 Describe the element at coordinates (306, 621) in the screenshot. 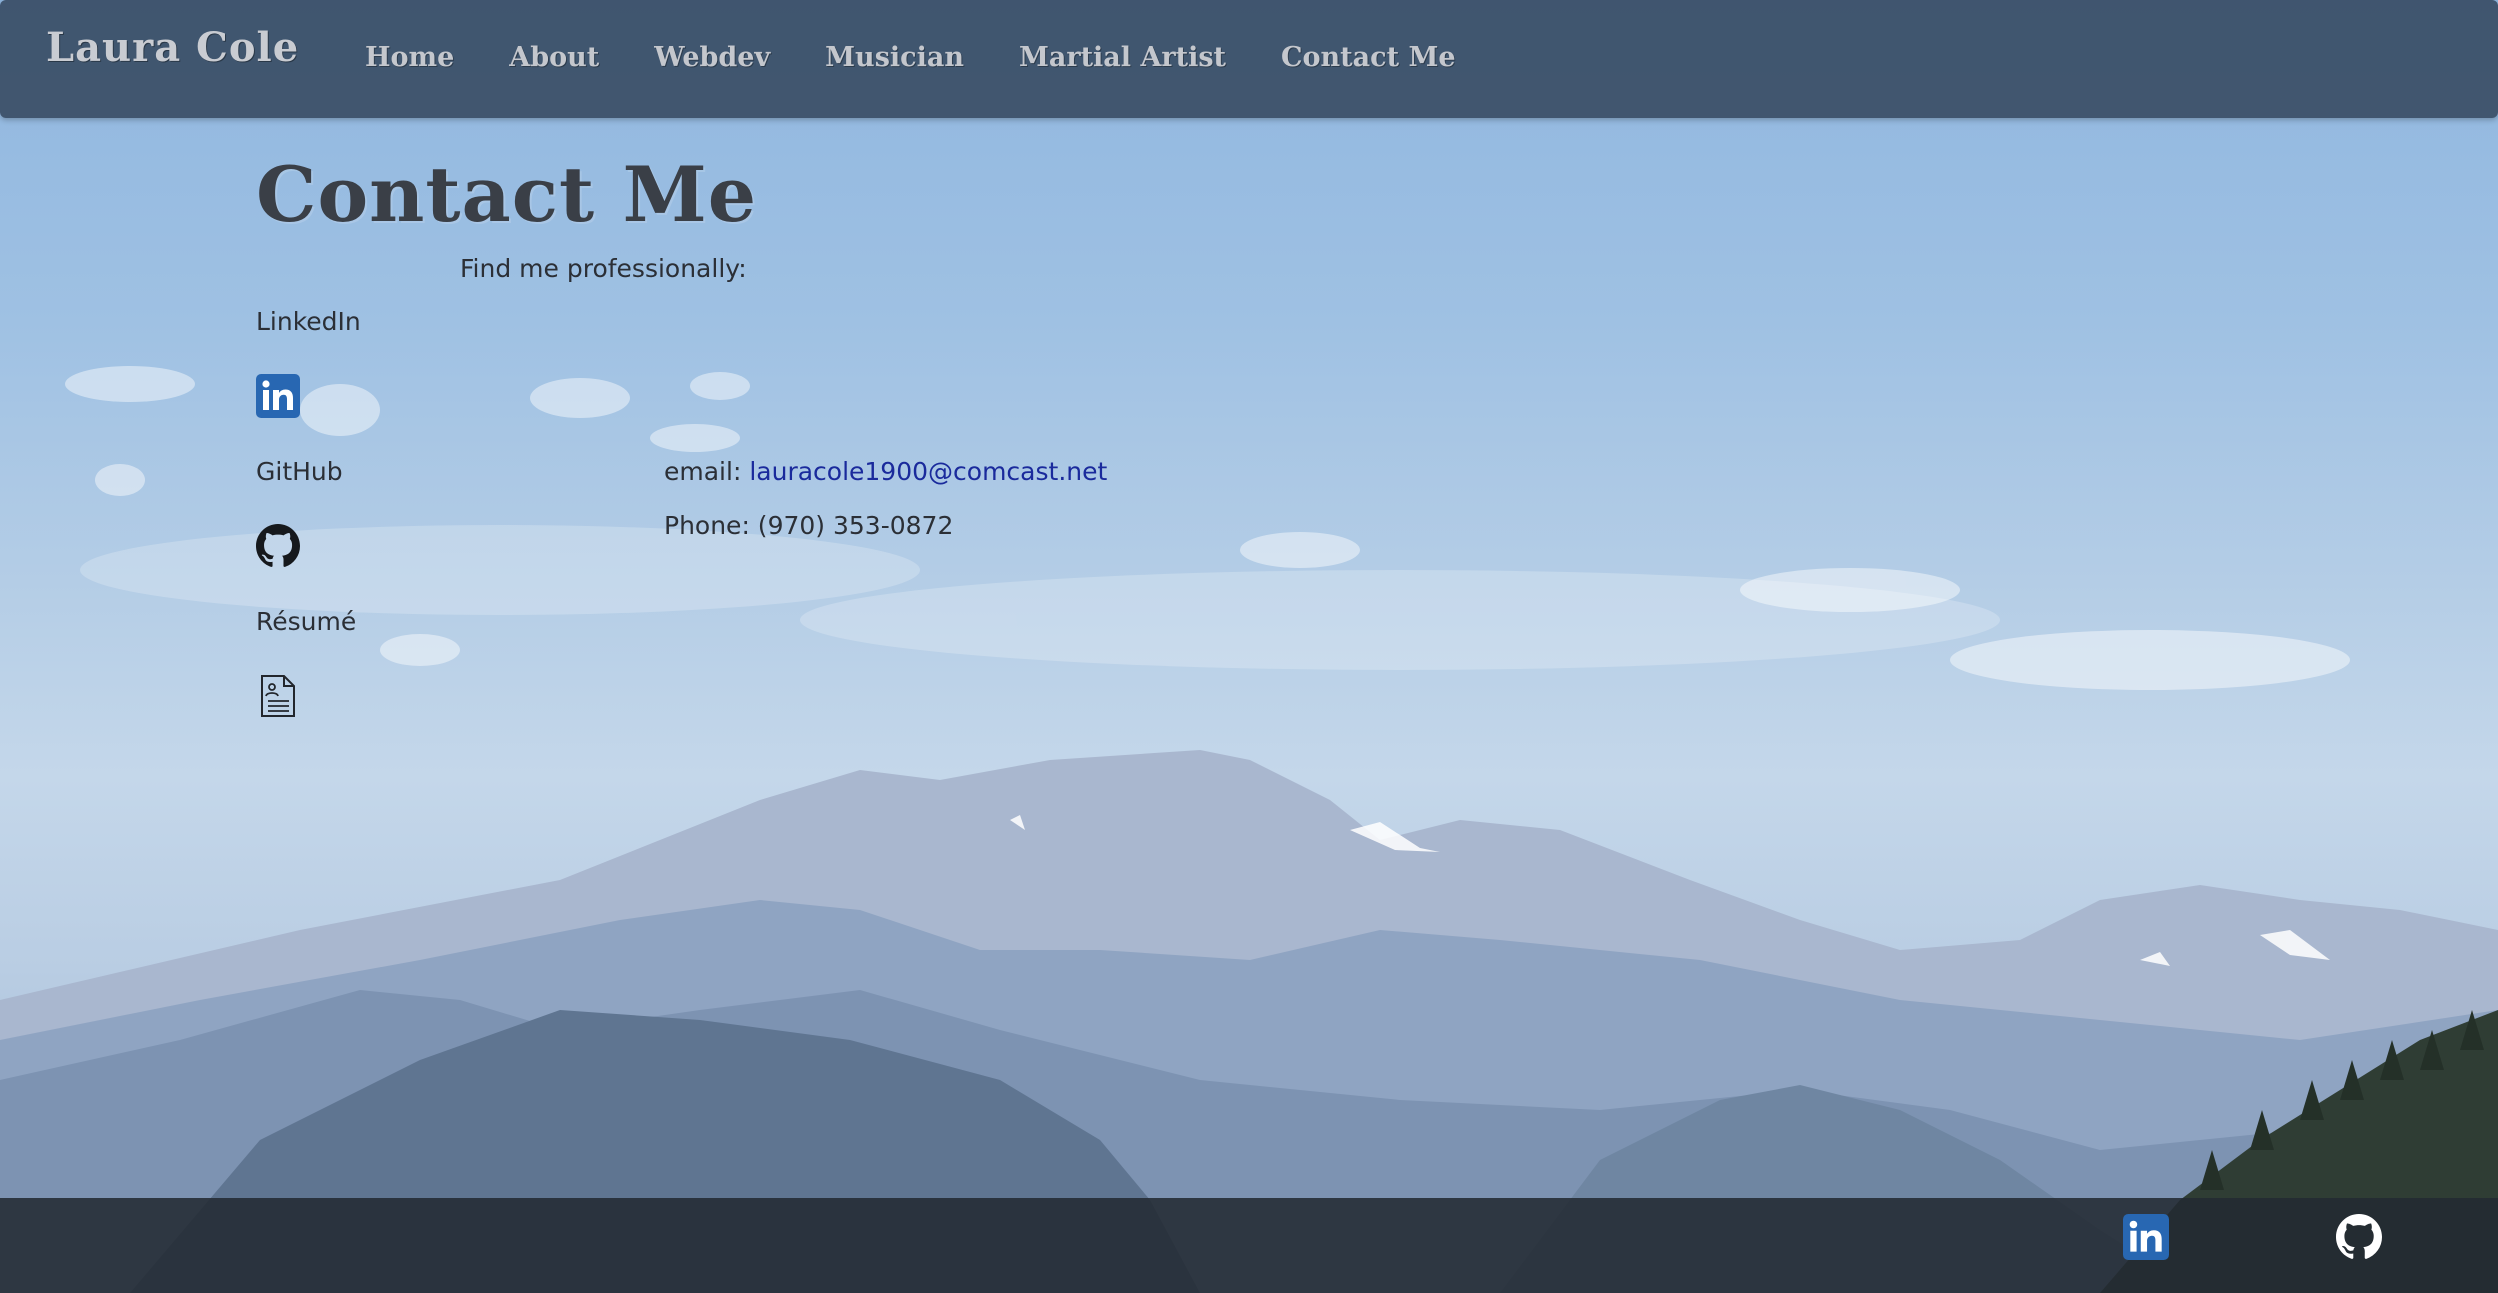

I see `resume-label: Résumé` at that location.